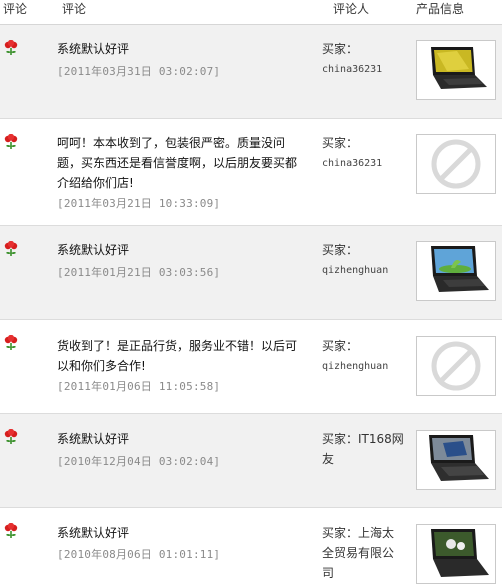 Image resolution: width=502 pixels, height=588 pixels. I want to click on table-header: 评论 评论 评论人 产品信息, so click(251, 12).